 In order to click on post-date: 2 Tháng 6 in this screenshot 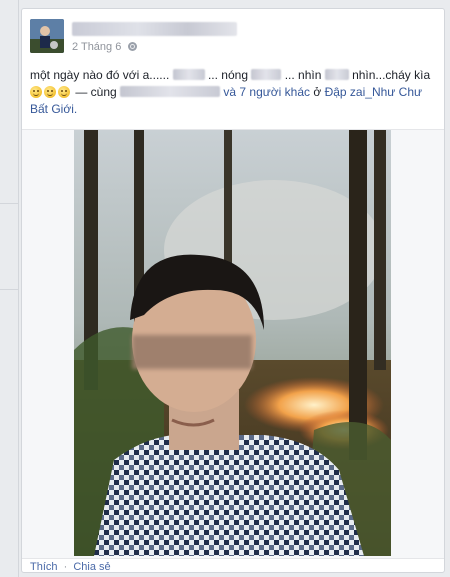, I will do `click(96, 47)`.